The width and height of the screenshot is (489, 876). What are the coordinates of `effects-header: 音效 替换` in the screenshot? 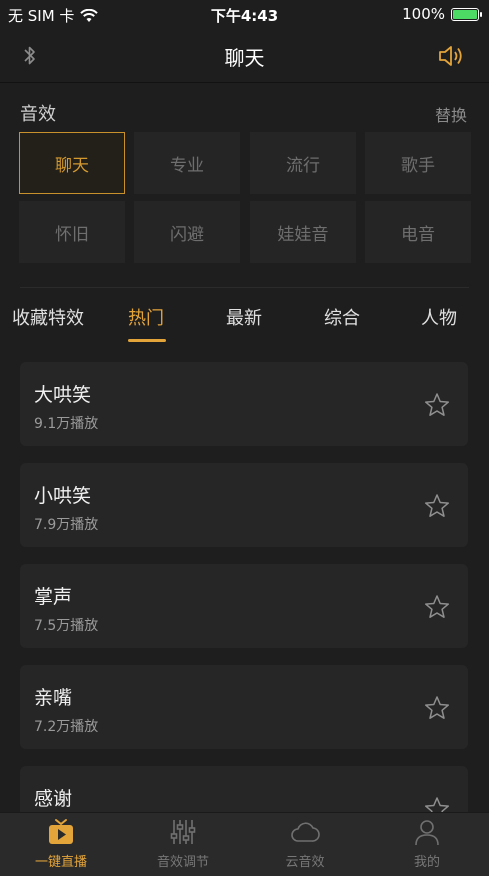 It's located at (243, 113).